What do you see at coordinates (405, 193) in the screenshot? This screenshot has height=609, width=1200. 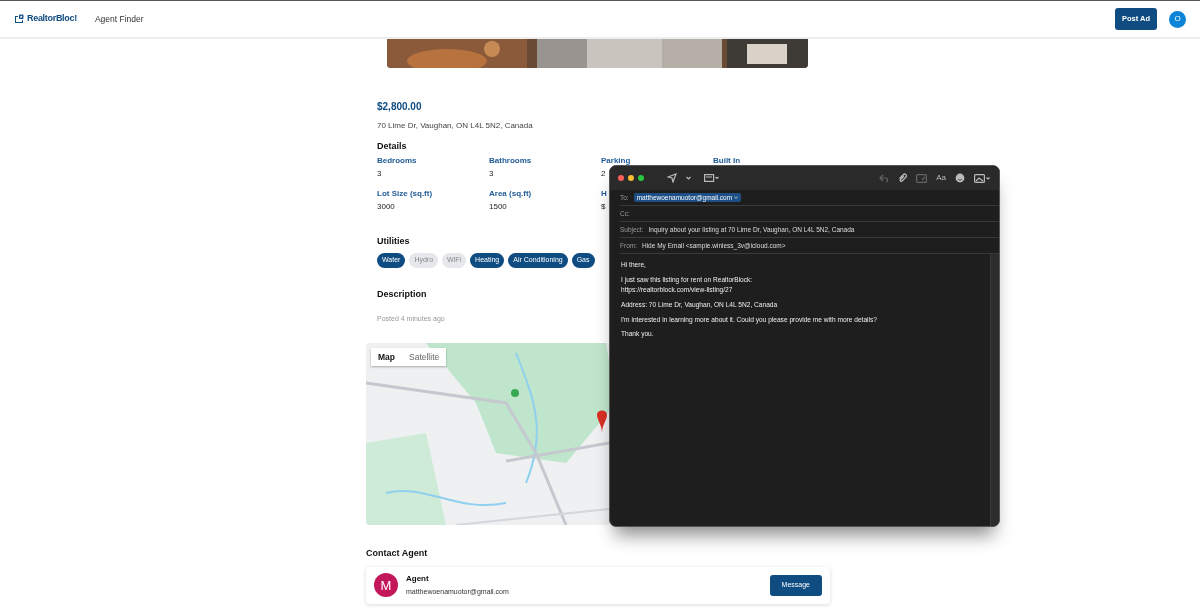 I see `detail-label: Lot Size (sq.ft)` at bounding box center [405, 193].